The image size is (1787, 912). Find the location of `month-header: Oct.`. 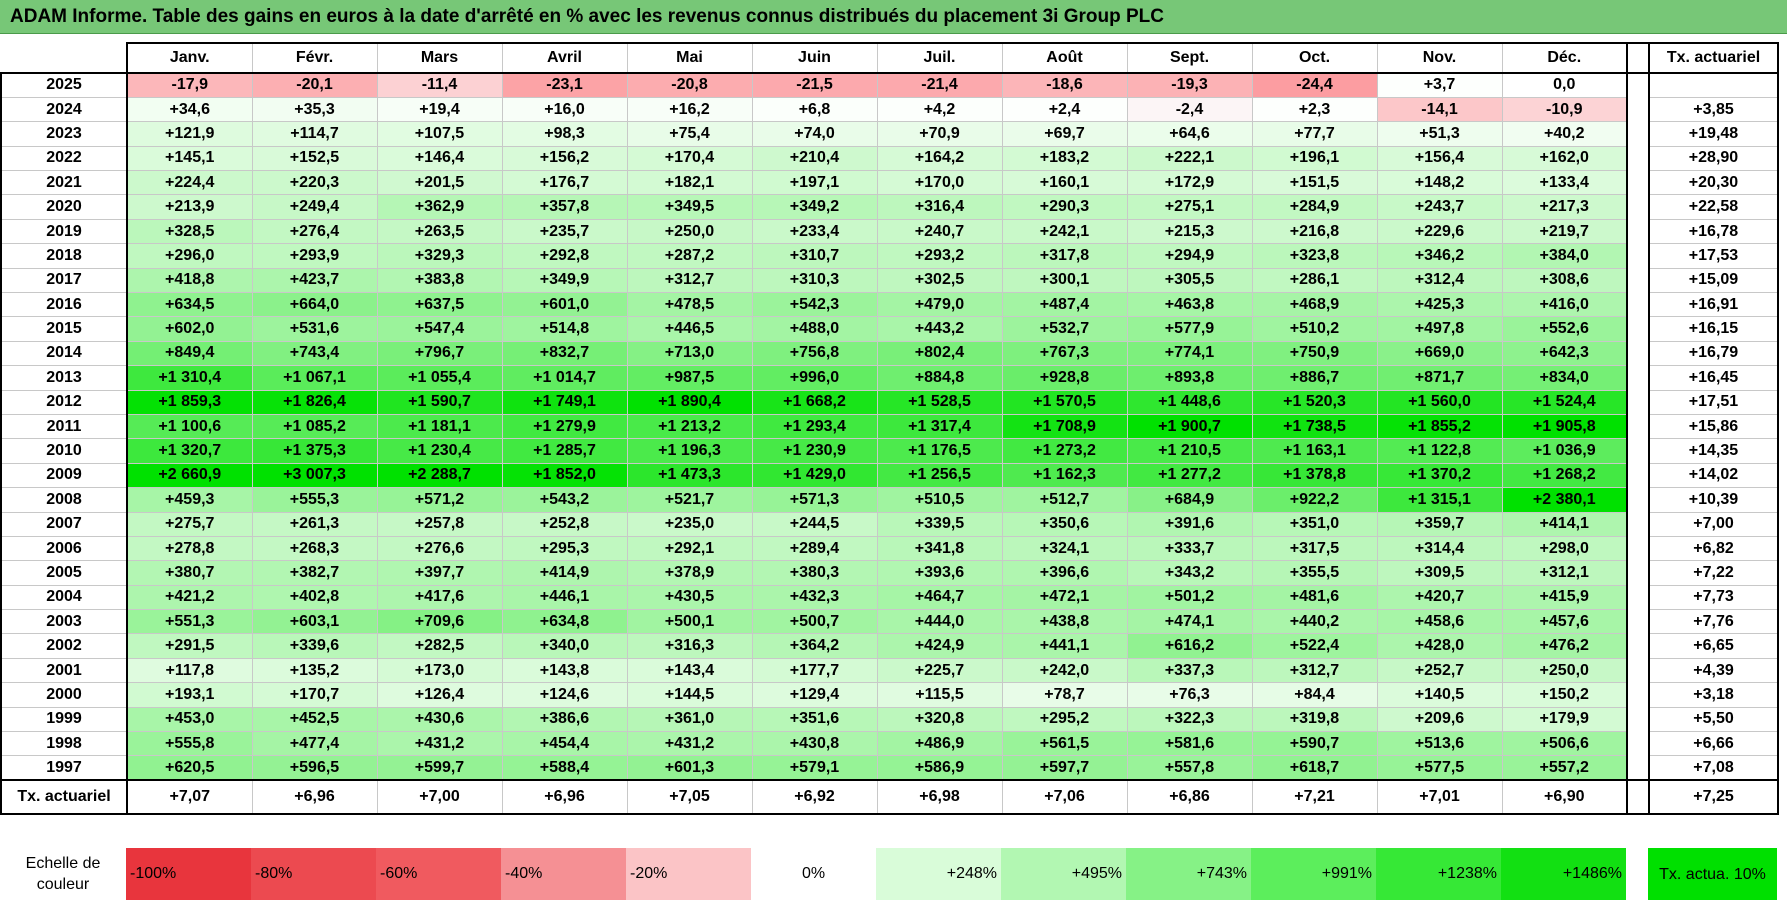

month-header: Oct. is located at coordinates (1314, 58).